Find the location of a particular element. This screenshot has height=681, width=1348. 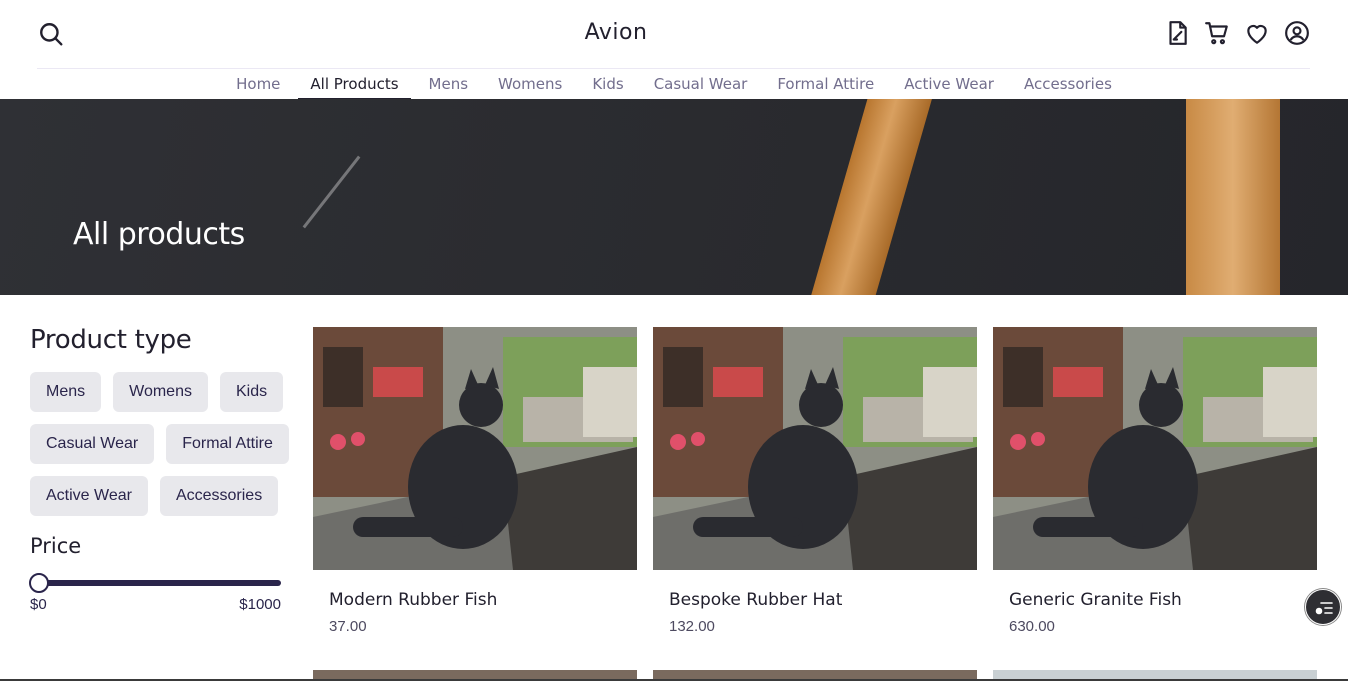

nav-all-products: All Products is located at coordinates (354, 85).